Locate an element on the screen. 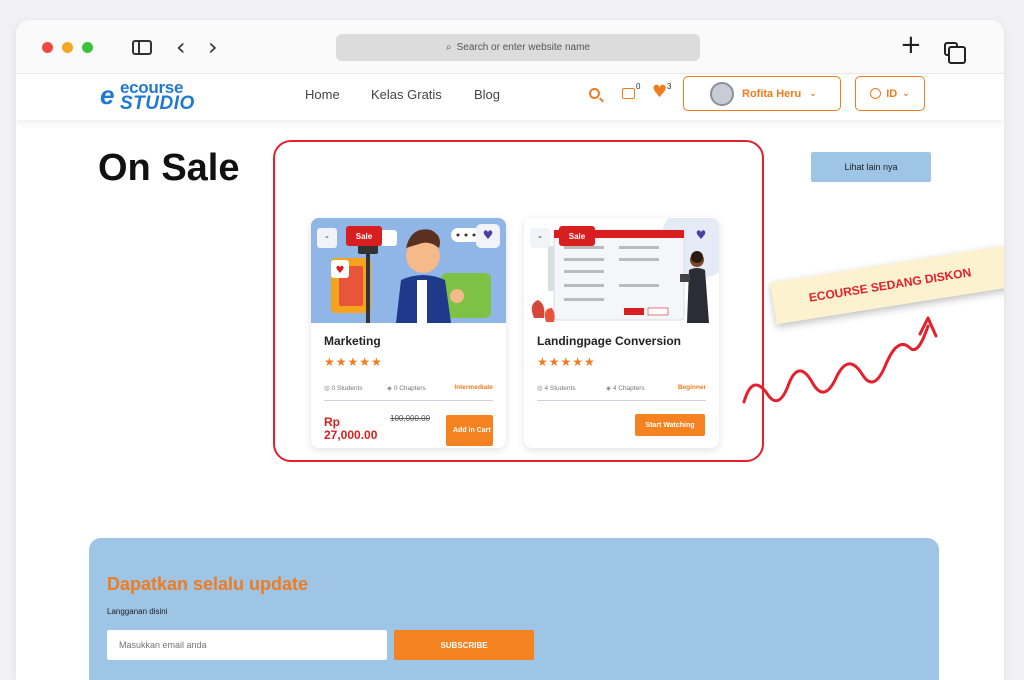  address-bar: ⌕ Search or enter website name is located at coordinates (518, 47).